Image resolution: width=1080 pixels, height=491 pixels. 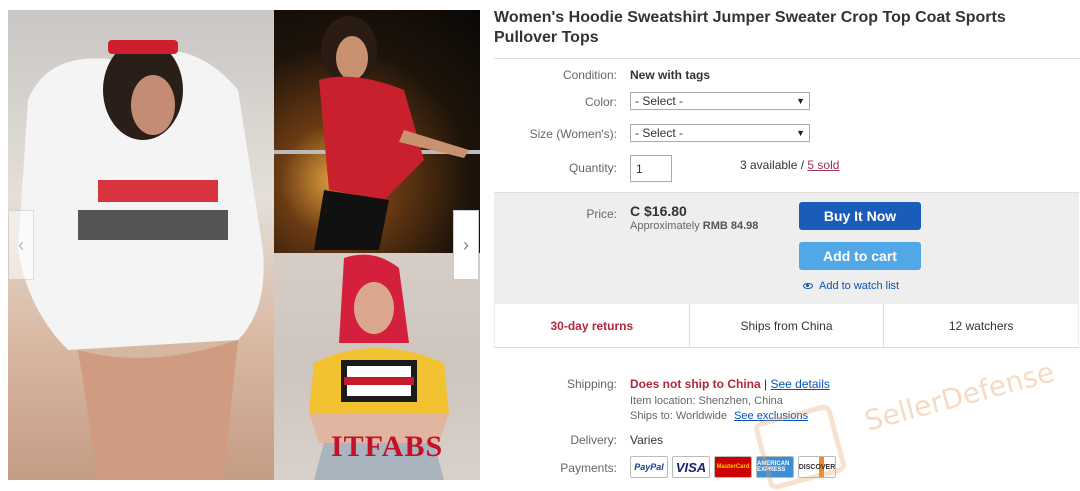 What do you see at coordinates (691, 467) in the screenshot?
I see `visa-icon: VISA` at bounding box center [691, 467].